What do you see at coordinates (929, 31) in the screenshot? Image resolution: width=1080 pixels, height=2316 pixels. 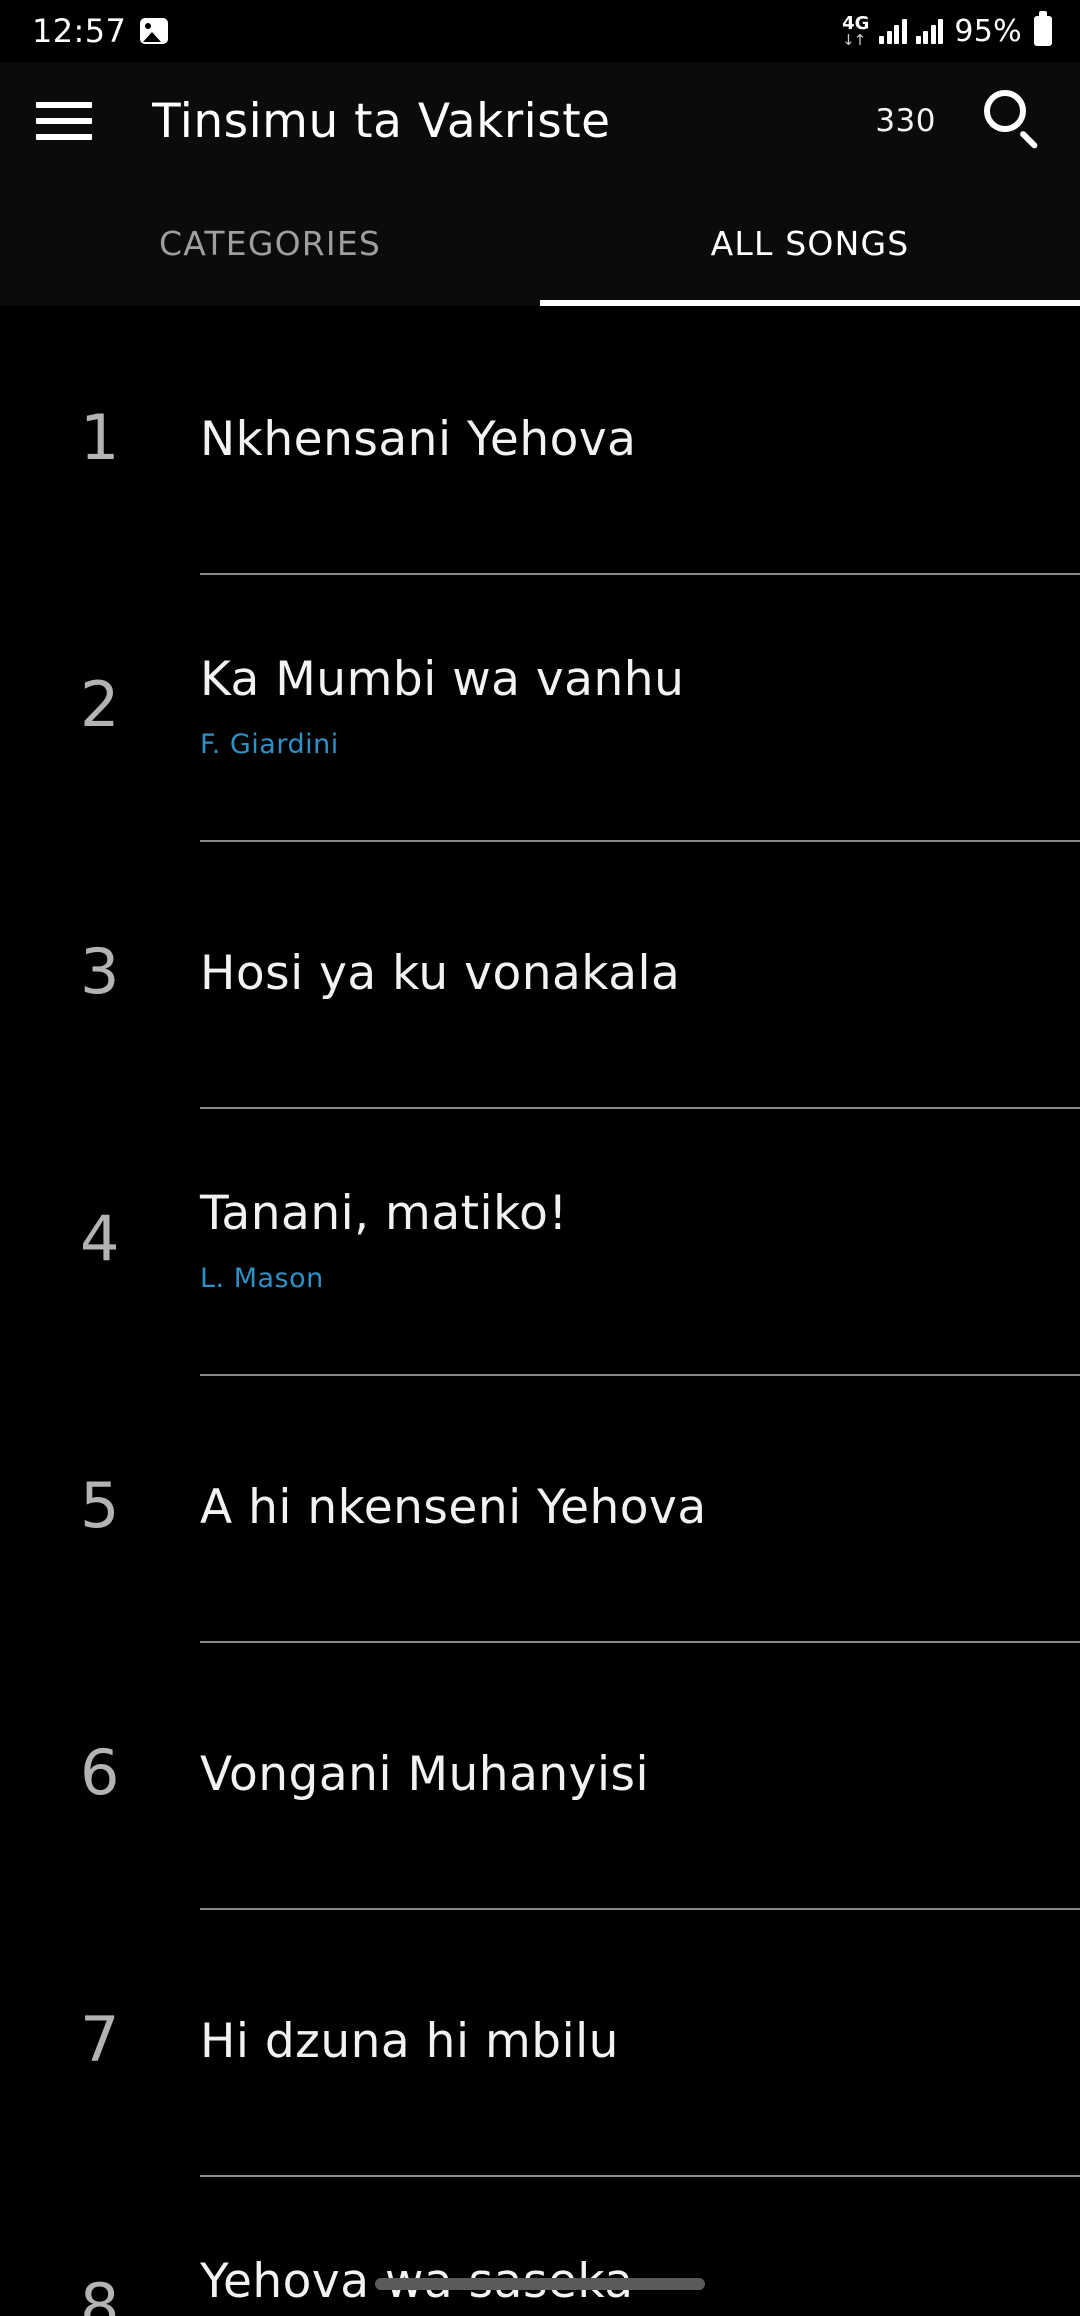 I see `signal-strength-icon-sim2` at bounding box center [929, 31].